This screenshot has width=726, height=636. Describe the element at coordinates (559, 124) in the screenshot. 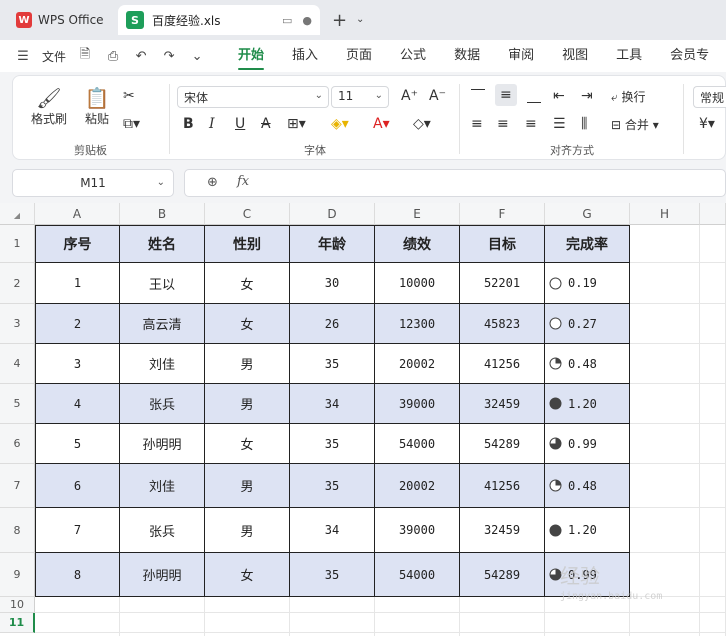

I see `justify-icon: ☰` at that location.